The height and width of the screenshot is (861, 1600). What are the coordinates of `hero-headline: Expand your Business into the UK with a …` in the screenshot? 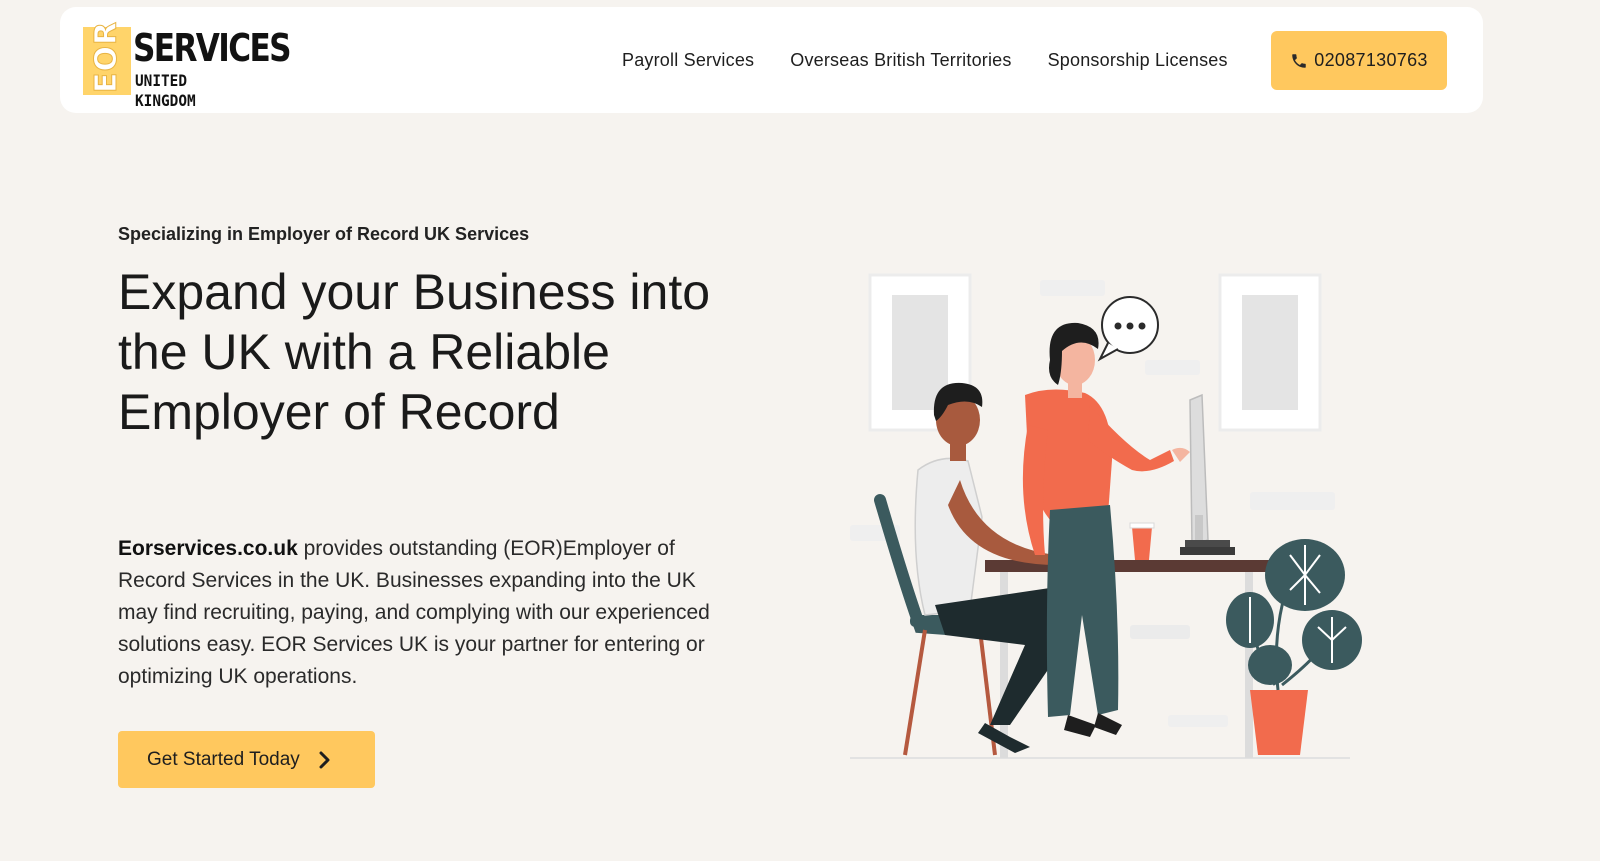 It's located at (414, 352).